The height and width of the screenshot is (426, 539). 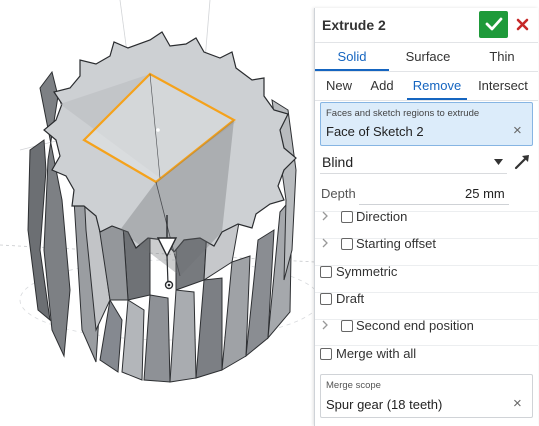 I want to click on flip-direction-arrow-icon, so click(x=522, y=162).